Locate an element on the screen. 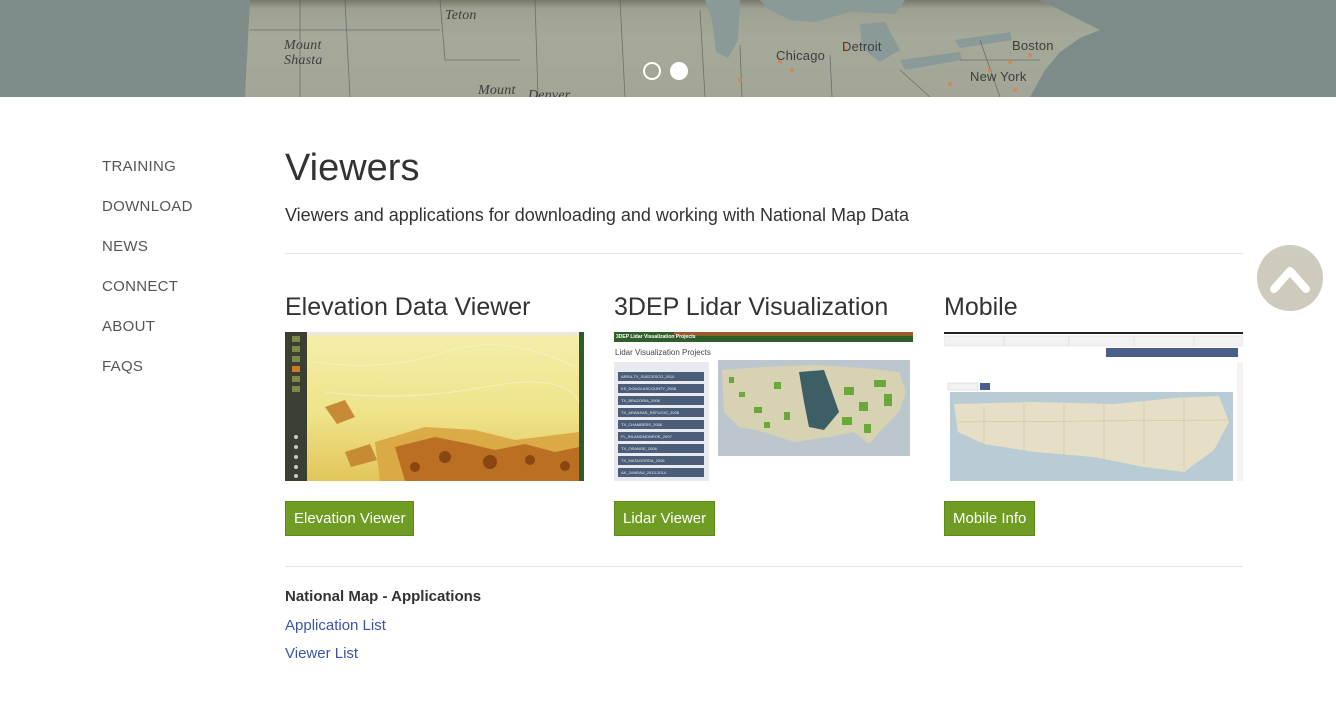  lidar-thumb-item: TX_ARANSAS_REFUGIO_2006 is located at coordinates (661, 412).